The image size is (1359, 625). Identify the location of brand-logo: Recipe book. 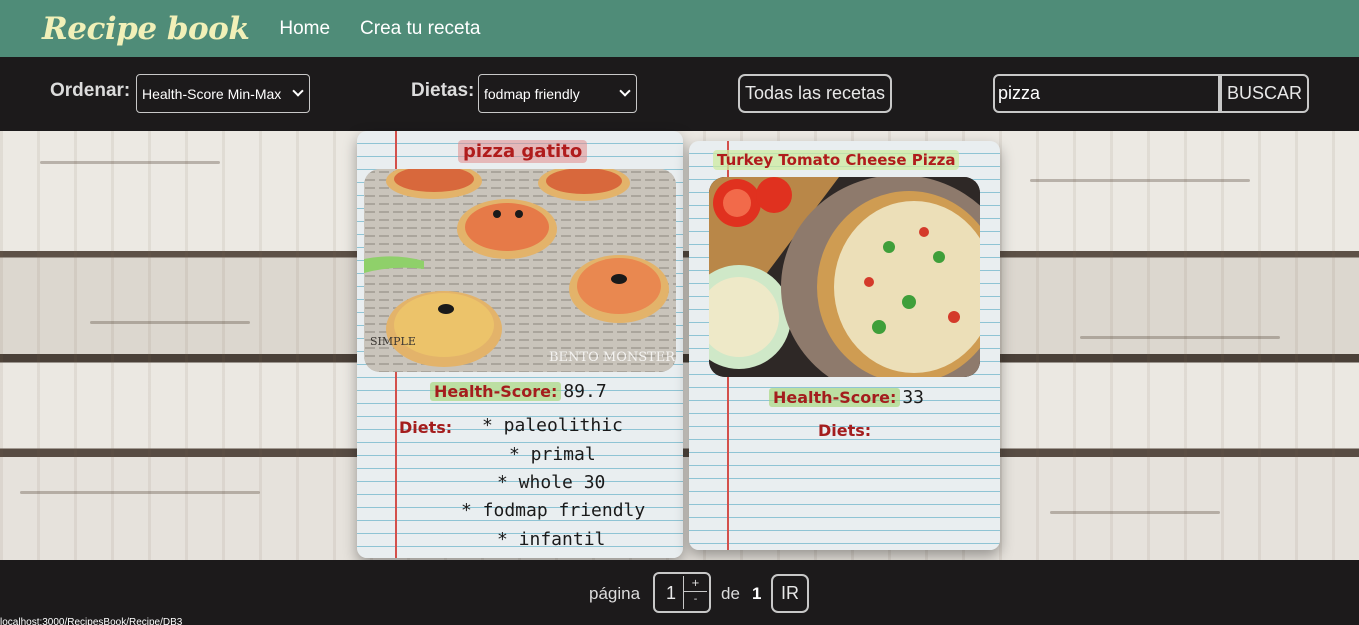
(146, 29).